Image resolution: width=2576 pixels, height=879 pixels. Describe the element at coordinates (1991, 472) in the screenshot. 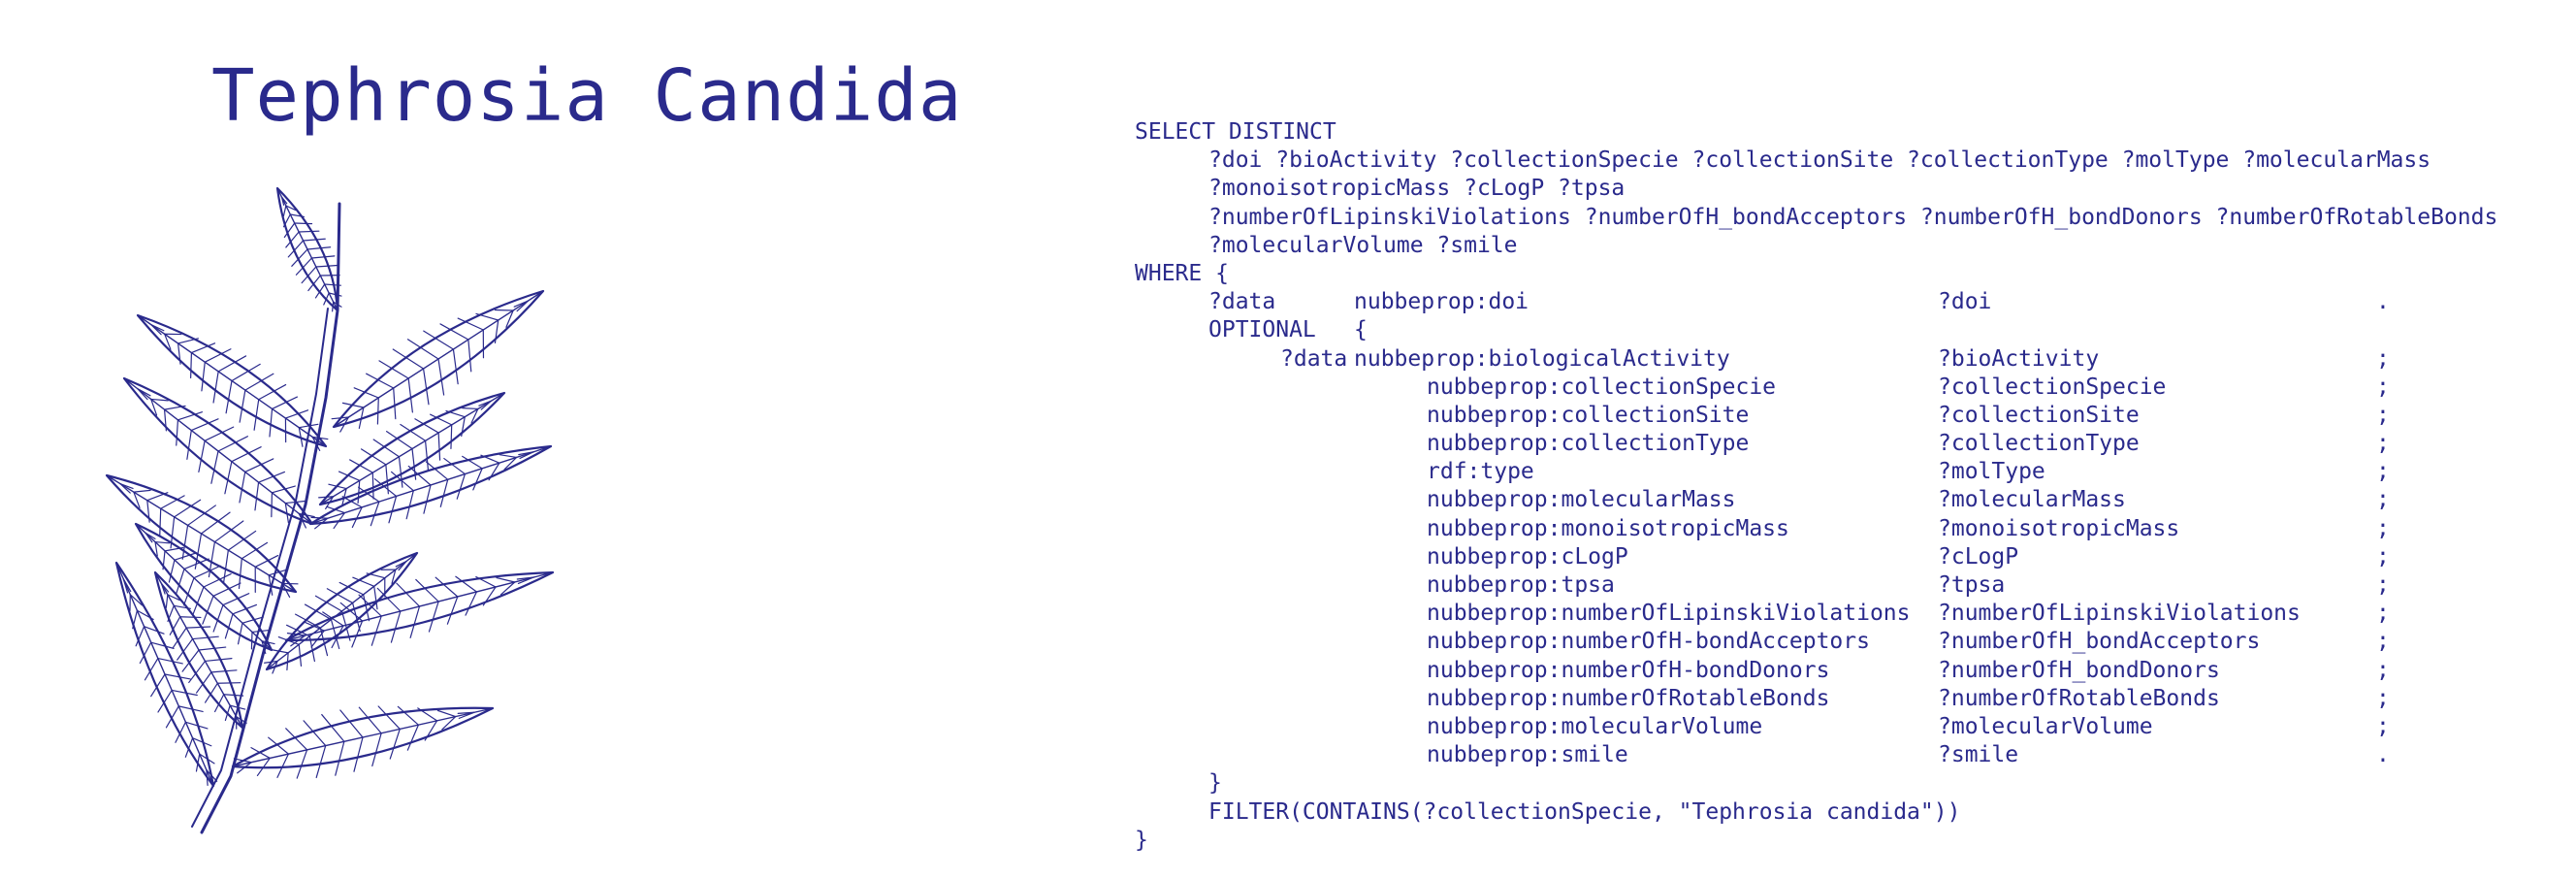

I see `triple-object: ?molType` at that location.